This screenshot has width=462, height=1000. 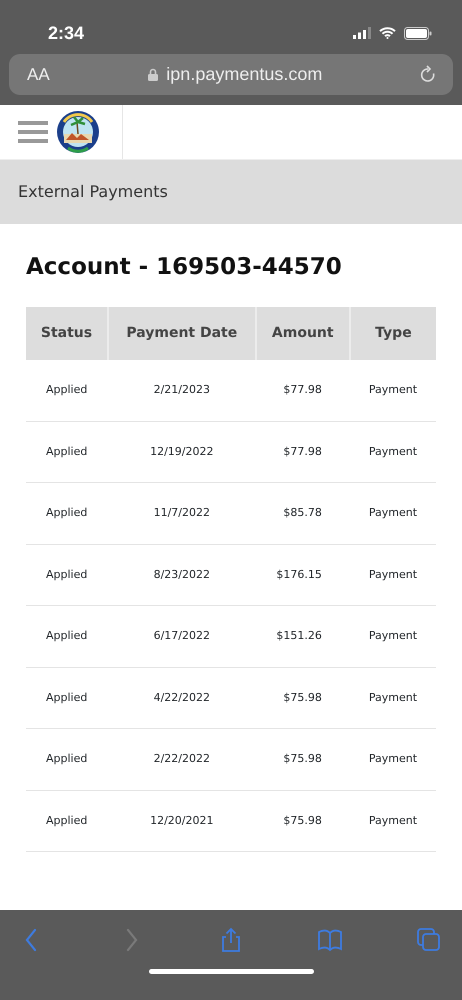 What do you see at coordinates (302, 512) in the screenshot?
I see `table-cell: $85.78` at bounding box center [302, 512].